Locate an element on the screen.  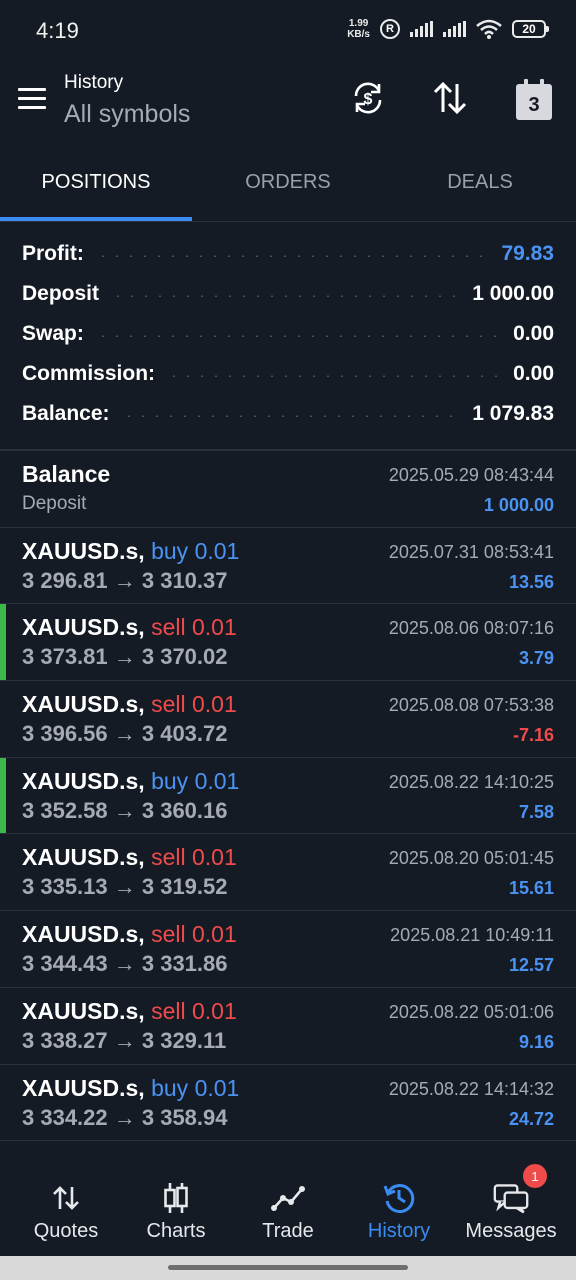
position-time: 2025.08.08 07:53:38 is located at coordinates (471, 705).